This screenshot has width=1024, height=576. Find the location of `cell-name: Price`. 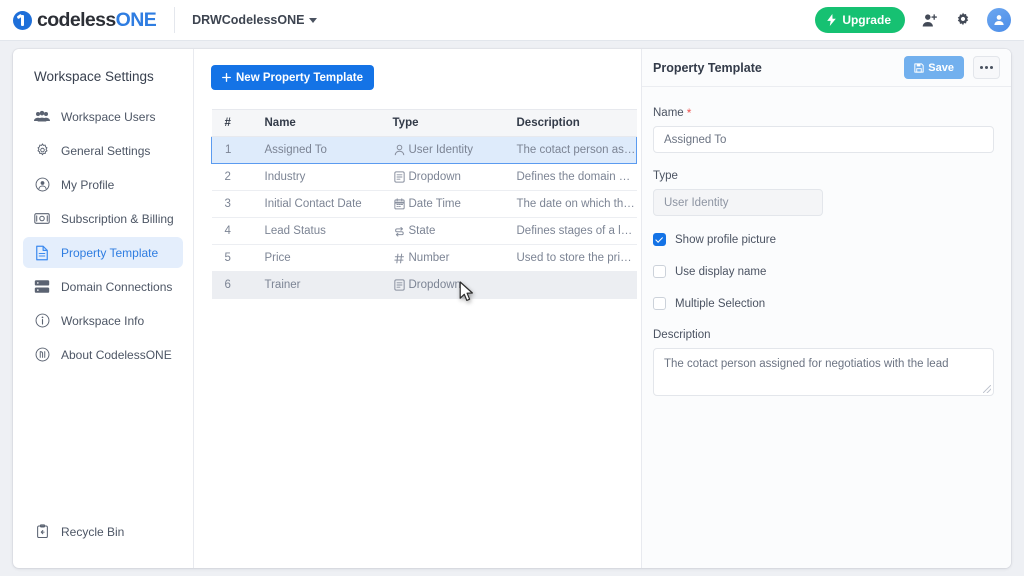

cell-name: Price is located at coordinates (315, 258).